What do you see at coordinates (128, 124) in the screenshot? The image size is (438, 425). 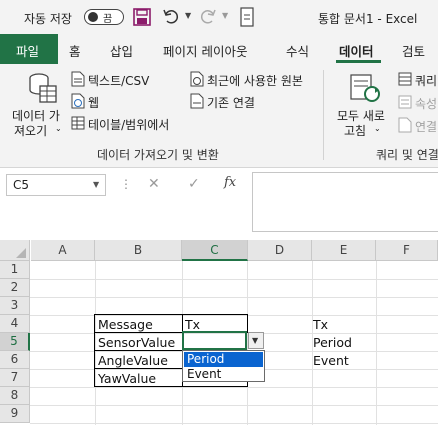 I see `table-range-button: 테이블/범위에서` at bounding box center [128, 124].